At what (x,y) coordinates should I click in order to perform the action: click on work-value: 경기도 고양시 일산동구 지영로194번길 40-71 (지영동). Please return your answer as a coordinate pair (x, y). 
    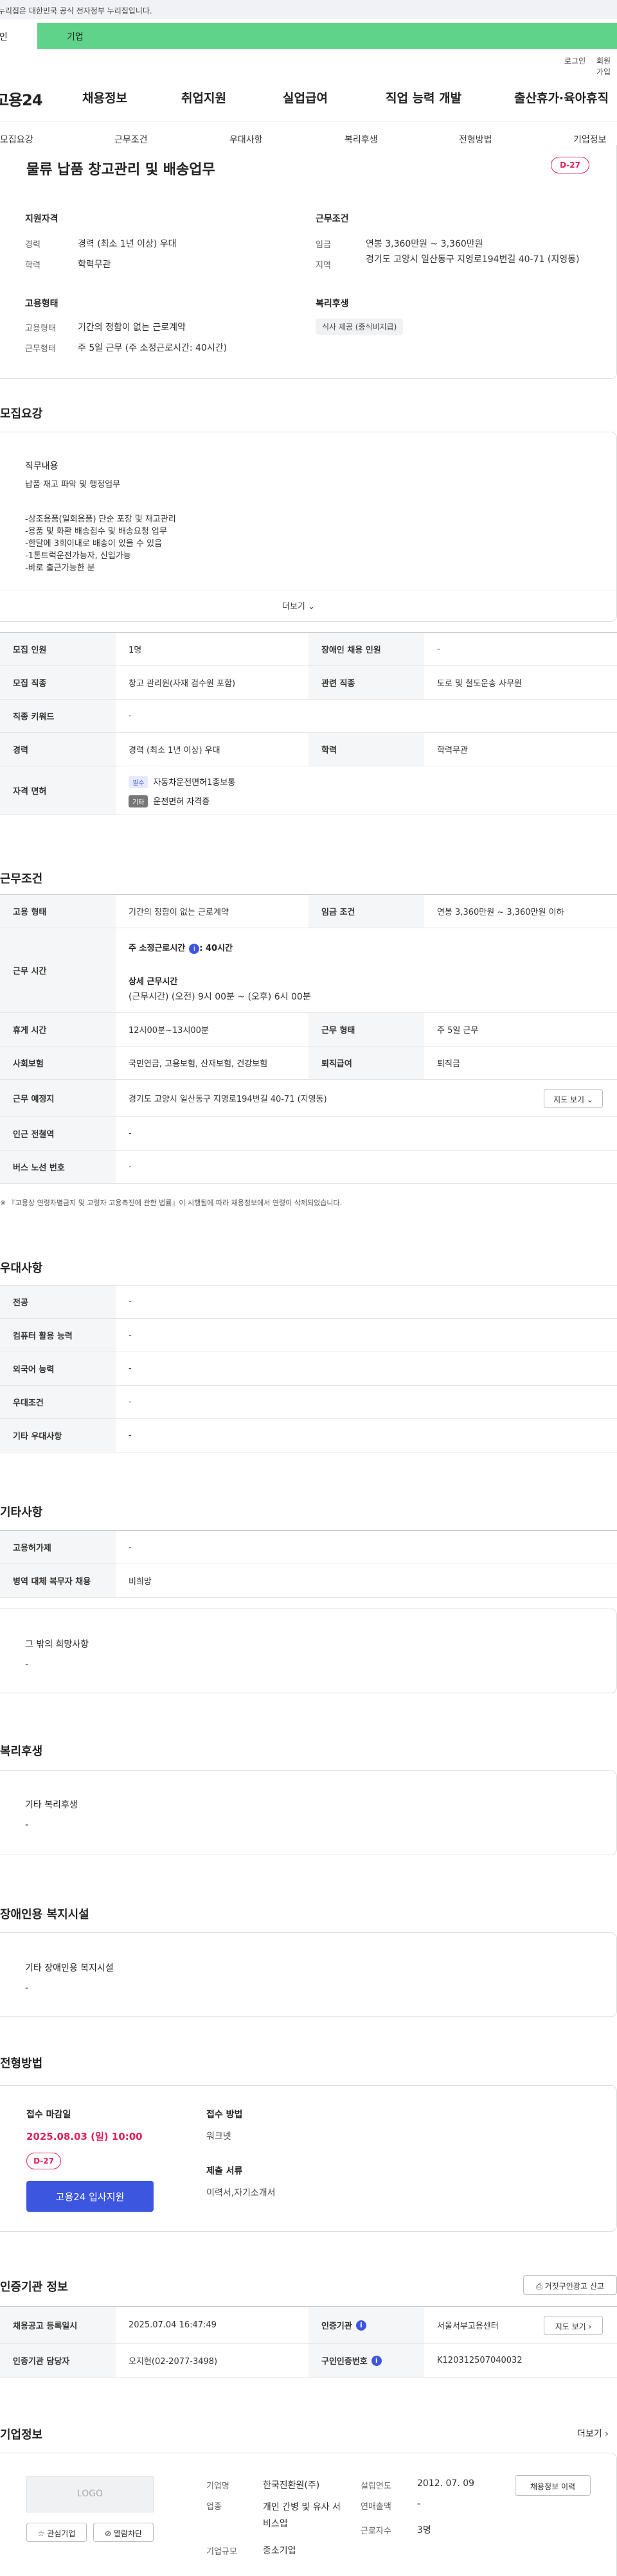
    Looking at the image, I should click on (473, 259).